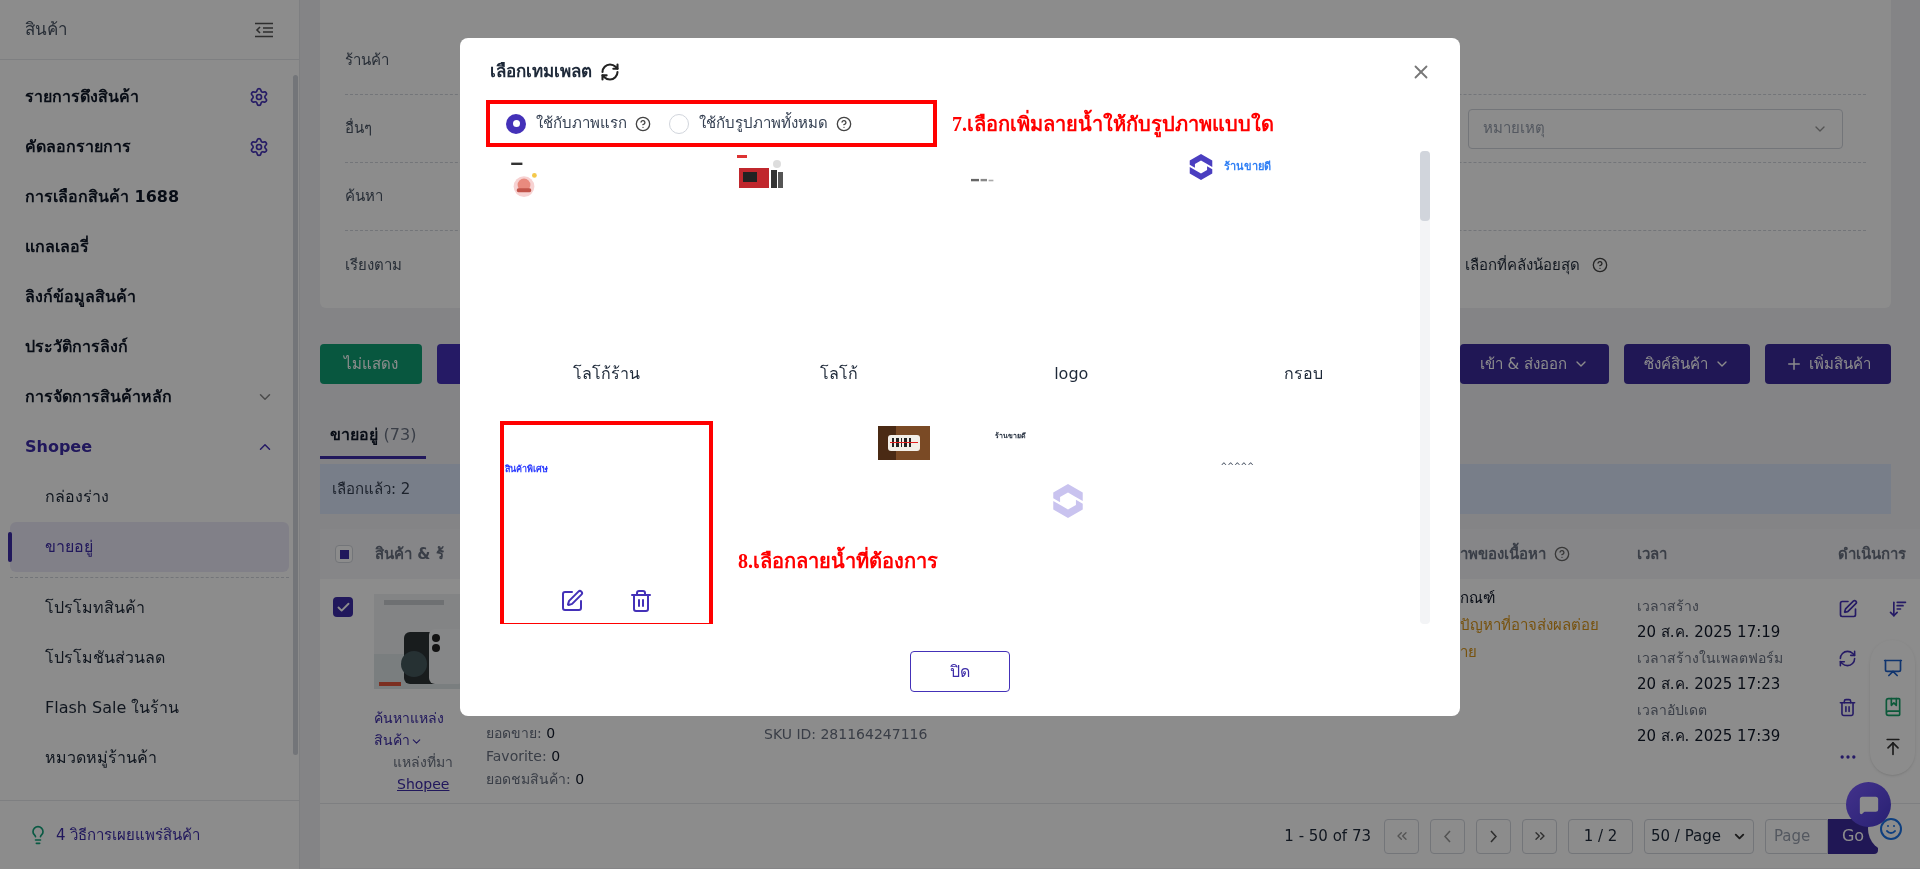 This screenshot has width=1920, height=869. What do you see at coordinates (423, 762) in the screenshot?
I see `source-label: แหล่งที่มา` at bounding box center [423, 762].